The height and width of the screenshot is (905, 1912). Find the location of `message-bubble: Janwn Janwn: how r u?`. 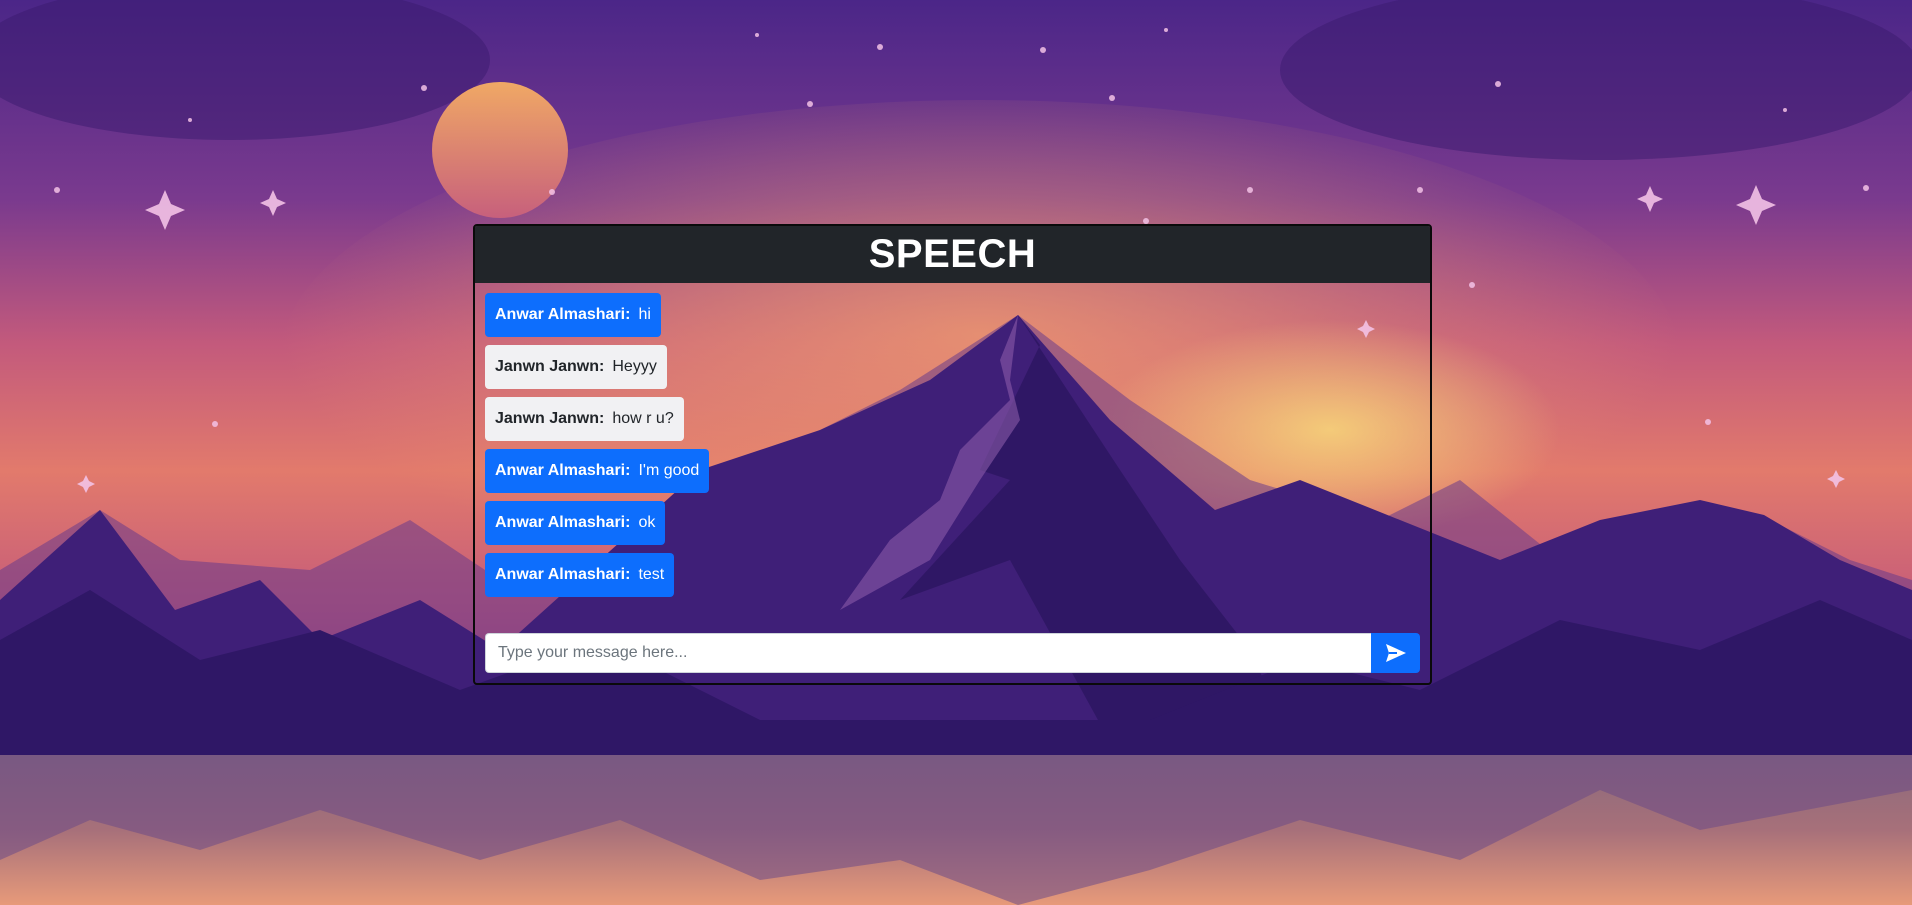

message-bubble: Janwn Janwn: how r u? is located at coordinates (584, 419).